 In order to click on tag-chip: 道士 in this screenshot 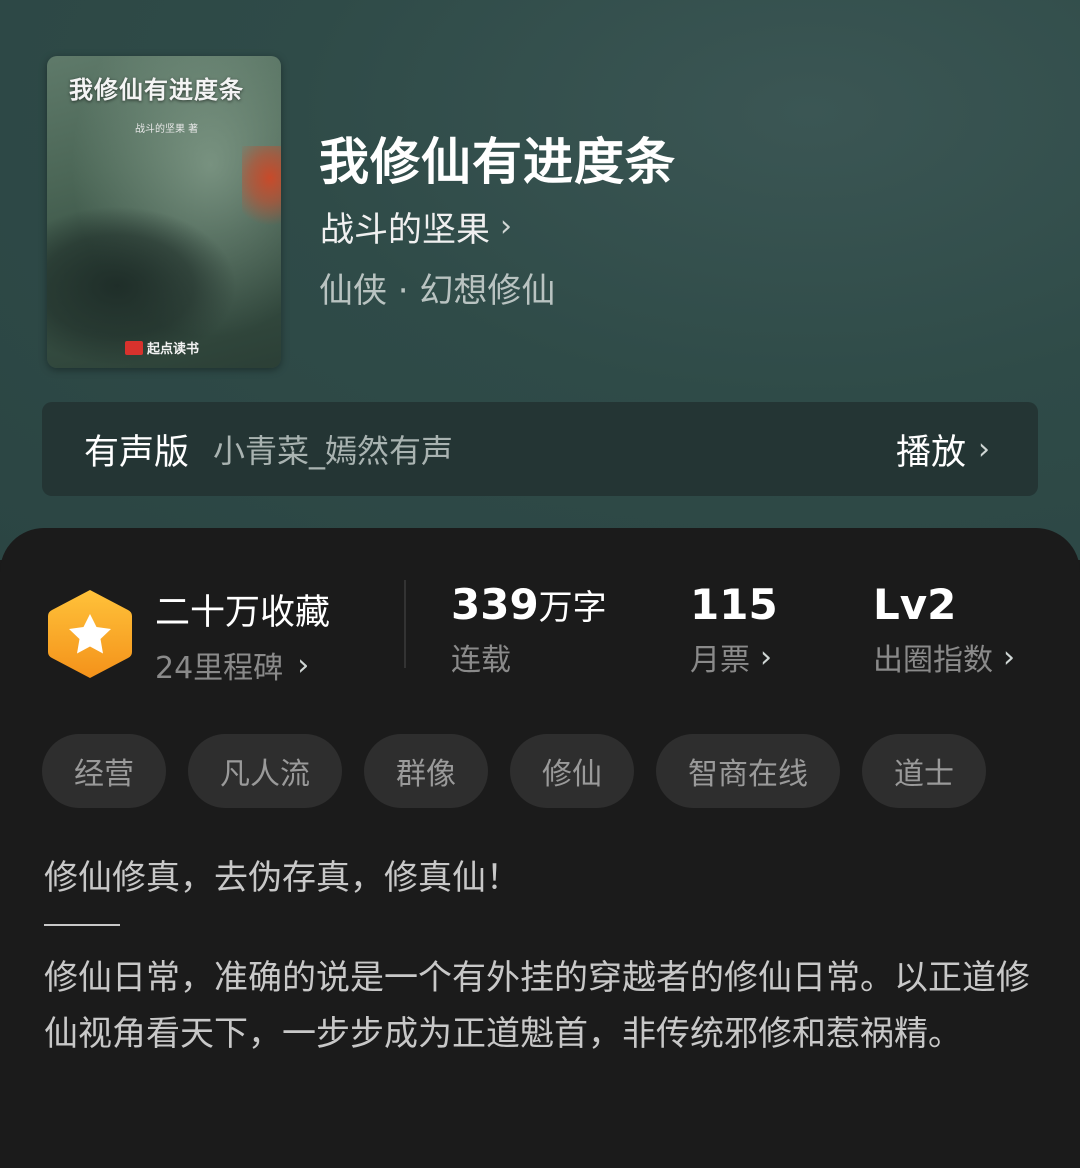, I will do `click(924, 771)`.